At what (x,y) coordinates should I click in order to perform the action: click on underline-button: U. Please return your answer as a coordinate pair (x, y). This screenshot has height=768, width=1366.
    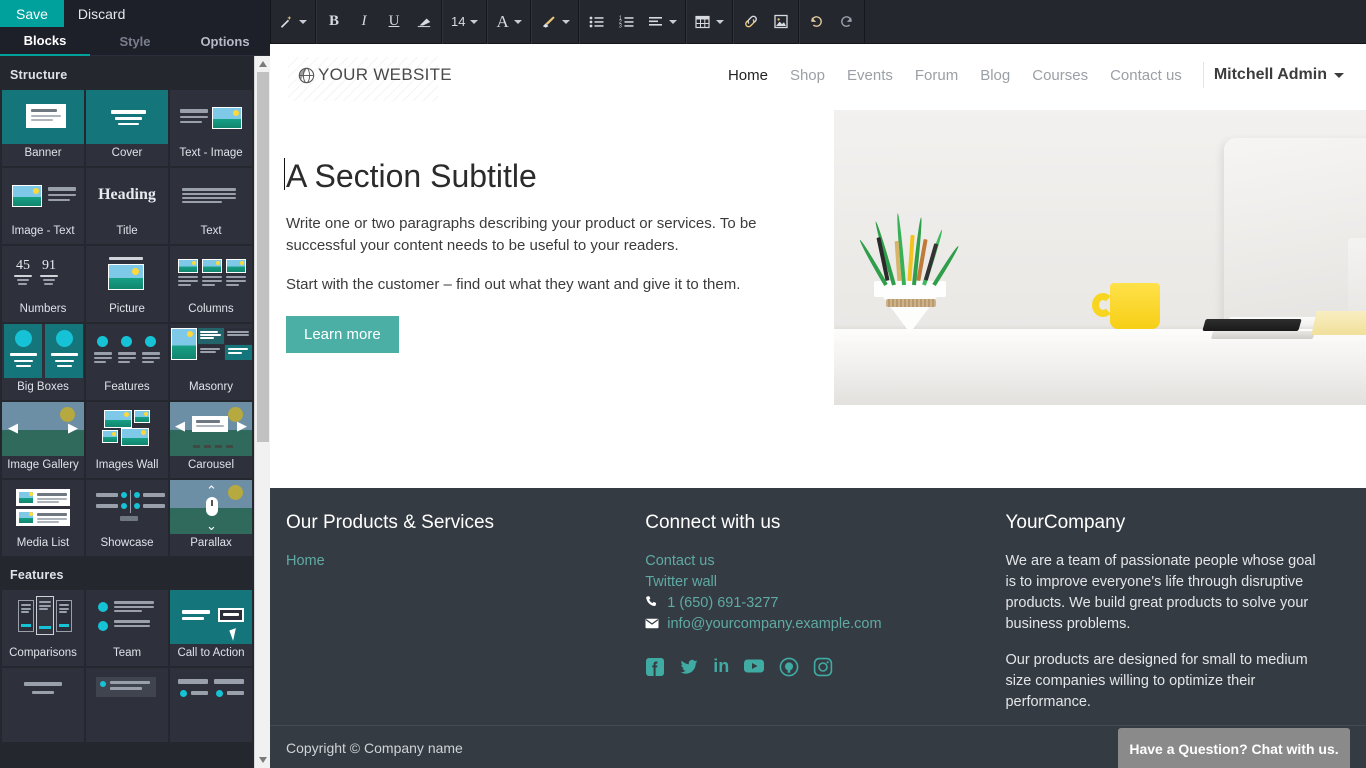
    Looking at the image, I should click on (394, 22).